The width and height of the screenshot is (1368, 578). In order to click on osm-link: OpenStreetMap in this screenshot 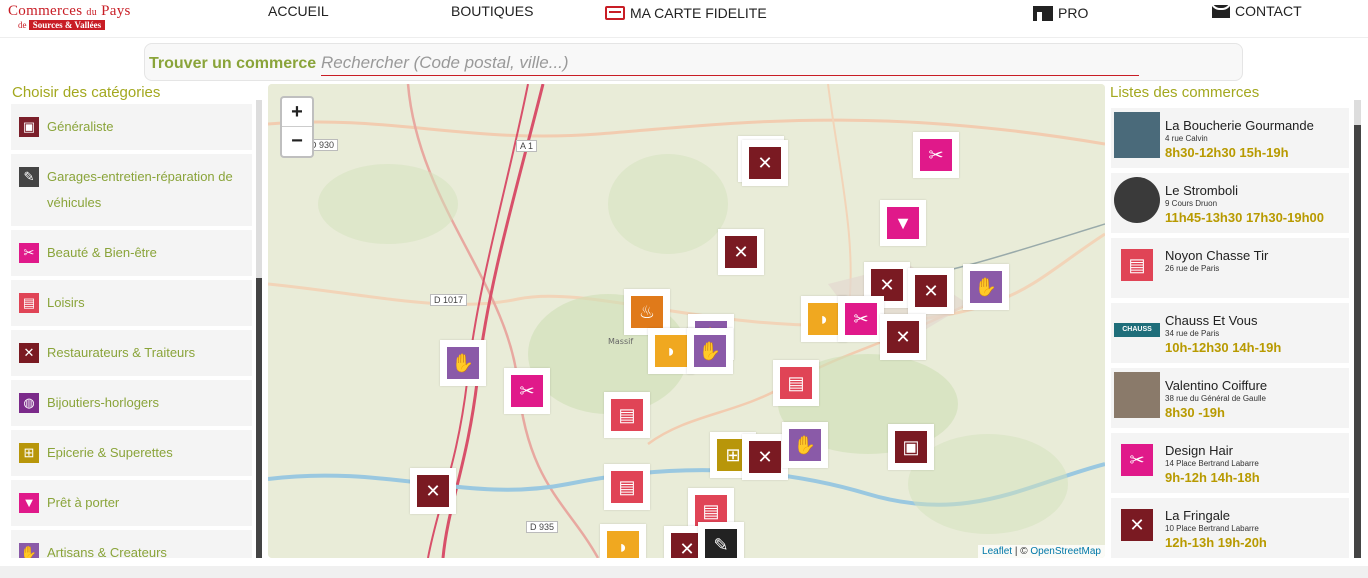, I will do `click(1065, 551)`.